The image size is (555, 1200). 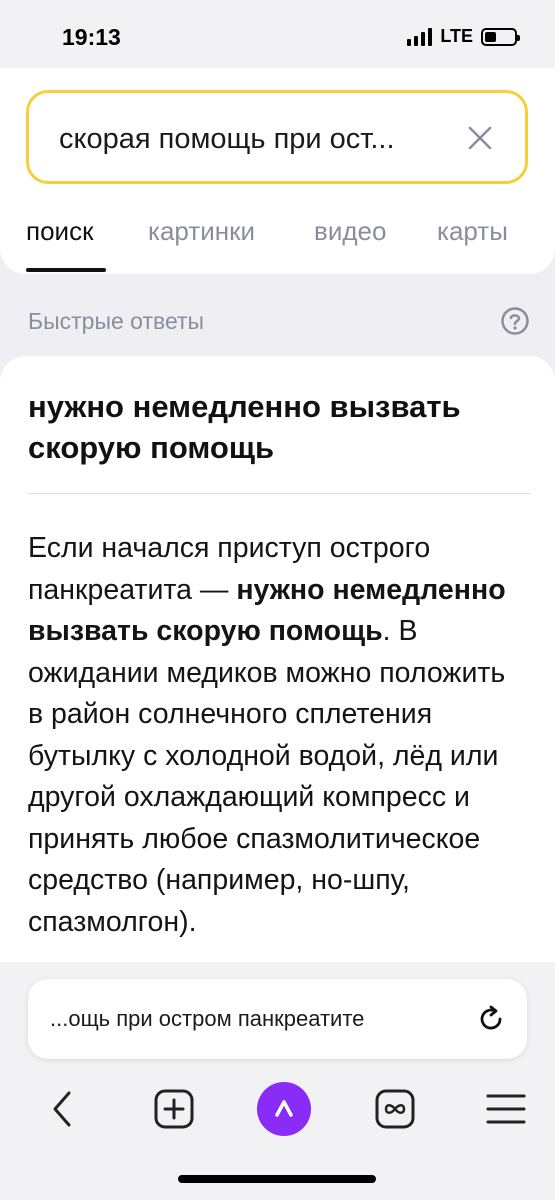 What do you see at coordinates (250, 1019) in the screenshot?
I see `address-text: ...ощь при остром панкреатите` at bounding box center [250, 1019].